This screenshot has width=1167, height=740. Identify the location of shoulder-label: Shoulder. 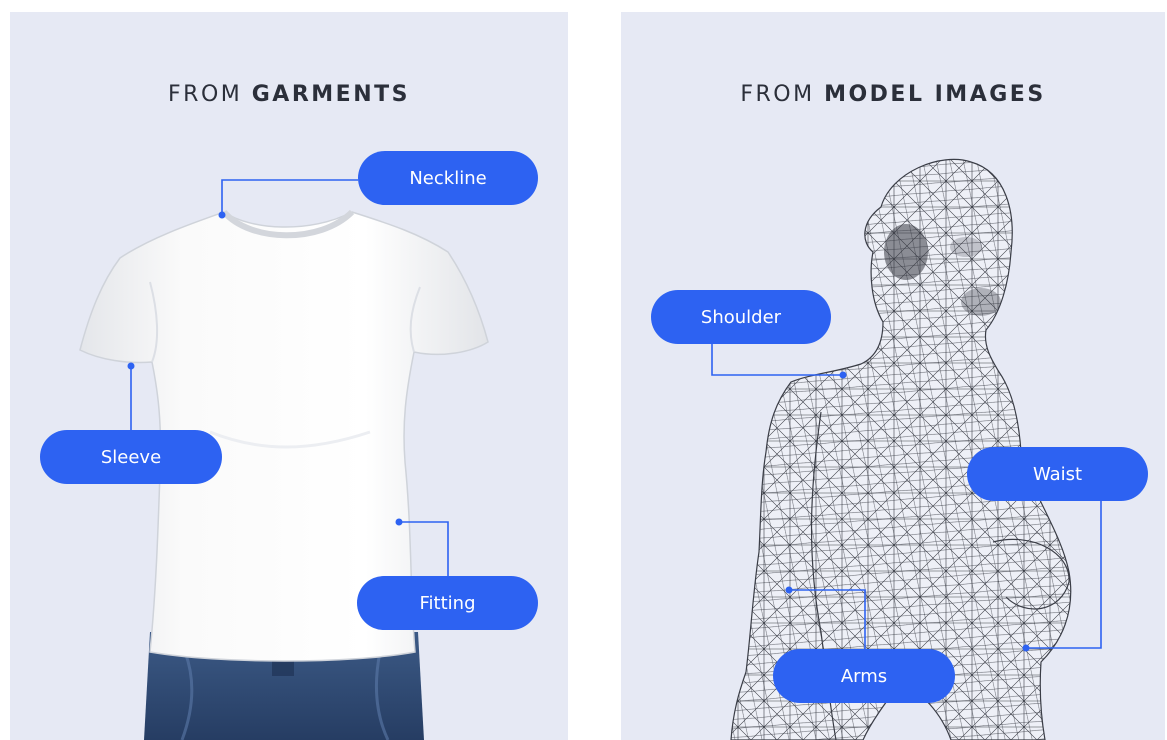
(741, 317).